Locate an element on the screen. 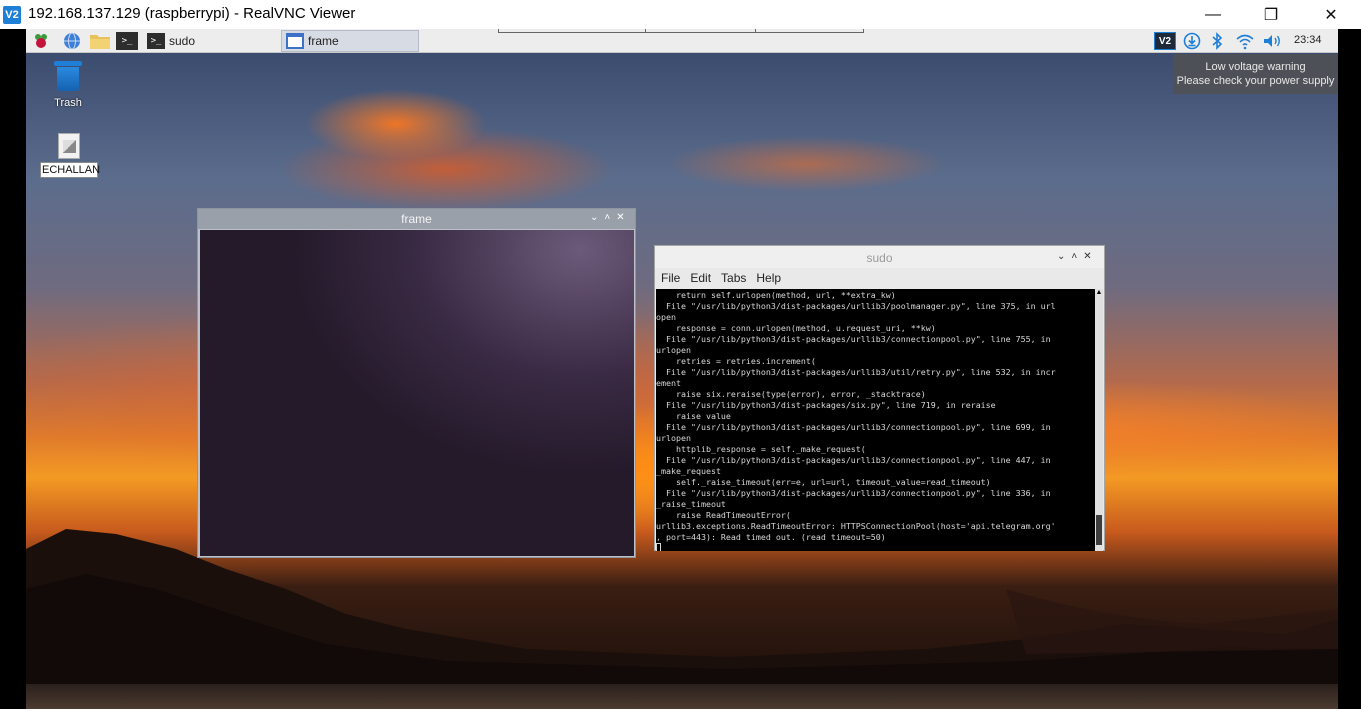 This screenshot has width=1361, height=709. menu-edit: Edit is located at coordinates (700, 278).